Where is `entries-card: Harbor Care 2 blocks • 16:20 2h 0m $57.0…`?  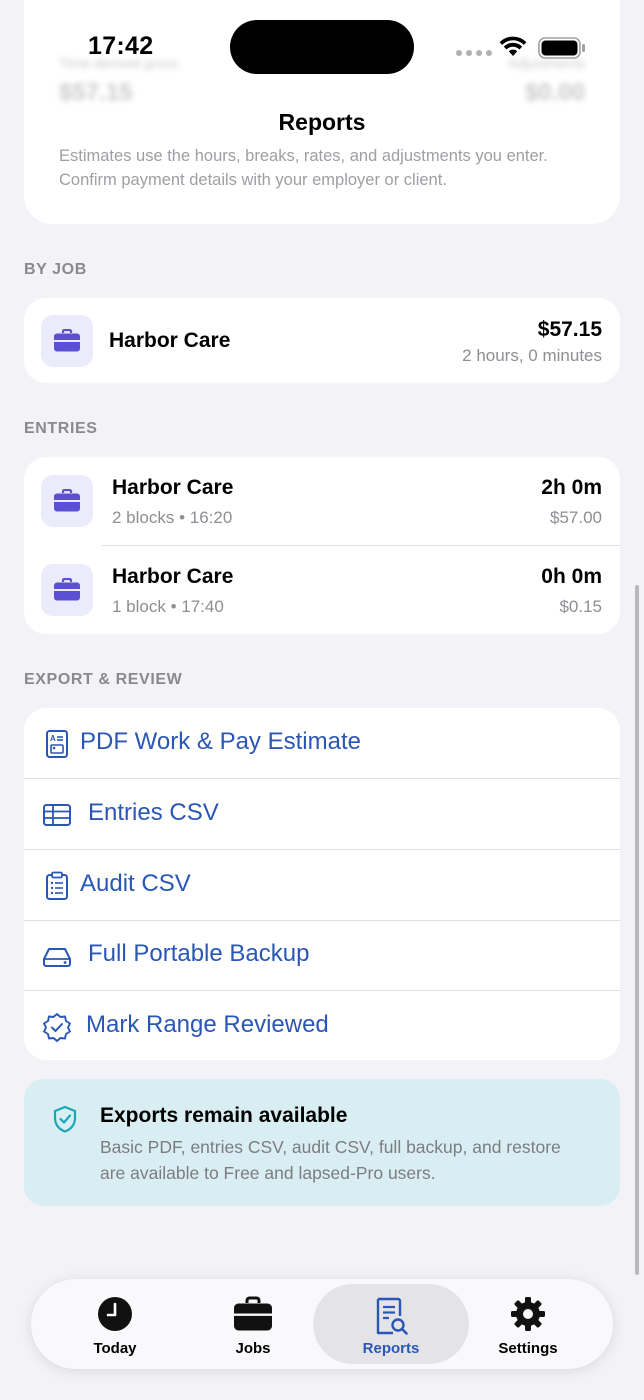
entries-card: Harbor Care 2 blocks • 16:20 2h 0m $57.0… is located at coordinates (322, 545).